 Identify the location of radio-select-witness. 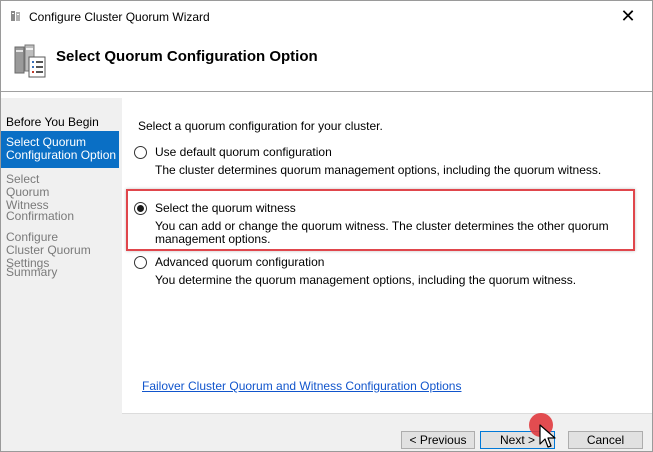
(140, 208).